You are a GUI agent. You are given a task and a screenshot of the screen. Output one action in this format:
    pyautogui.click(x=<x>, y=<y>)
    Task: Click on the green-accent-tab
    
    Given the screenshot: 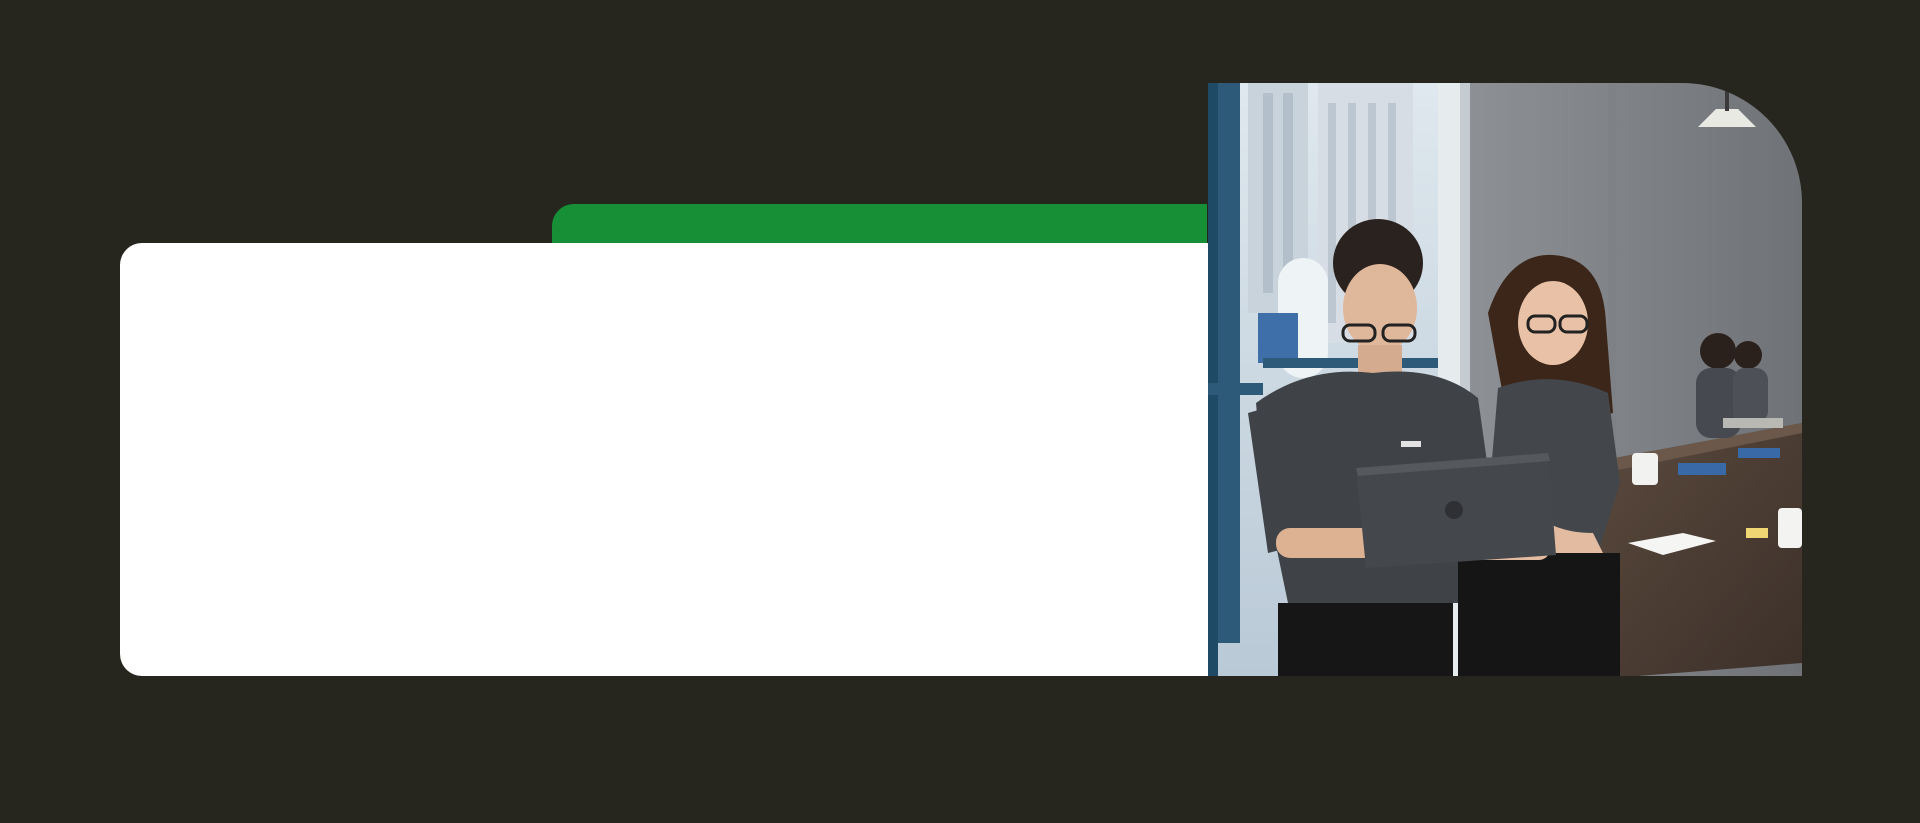 What is the action you would take?
    pyautogui.click(x=879, y=226)
    